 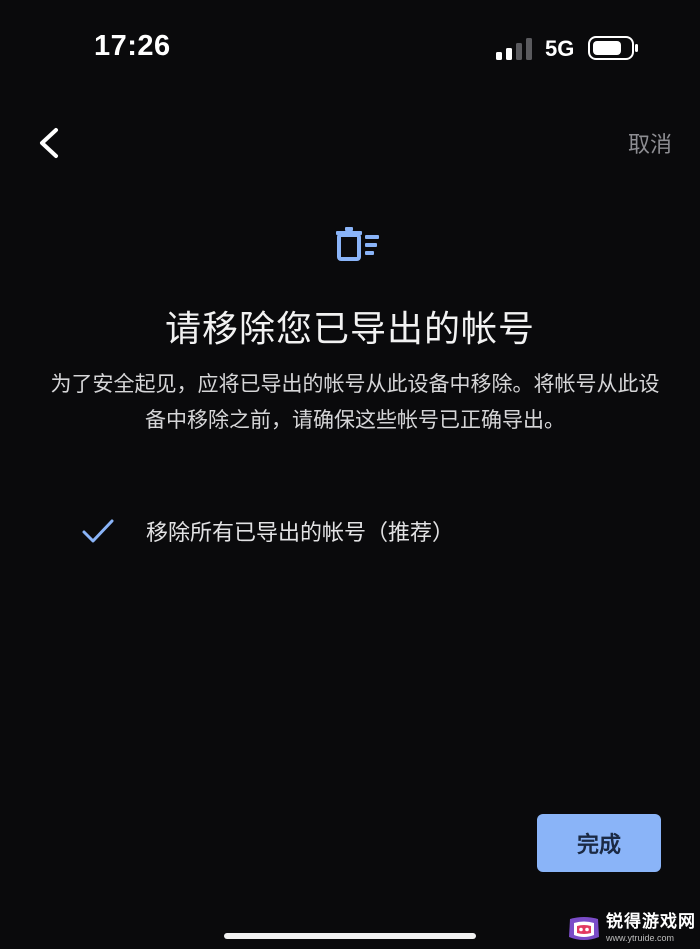 What do you see at coordinates (98, 531) in the screenshot?
I see `check-icon` at bounding box center [98, 531].